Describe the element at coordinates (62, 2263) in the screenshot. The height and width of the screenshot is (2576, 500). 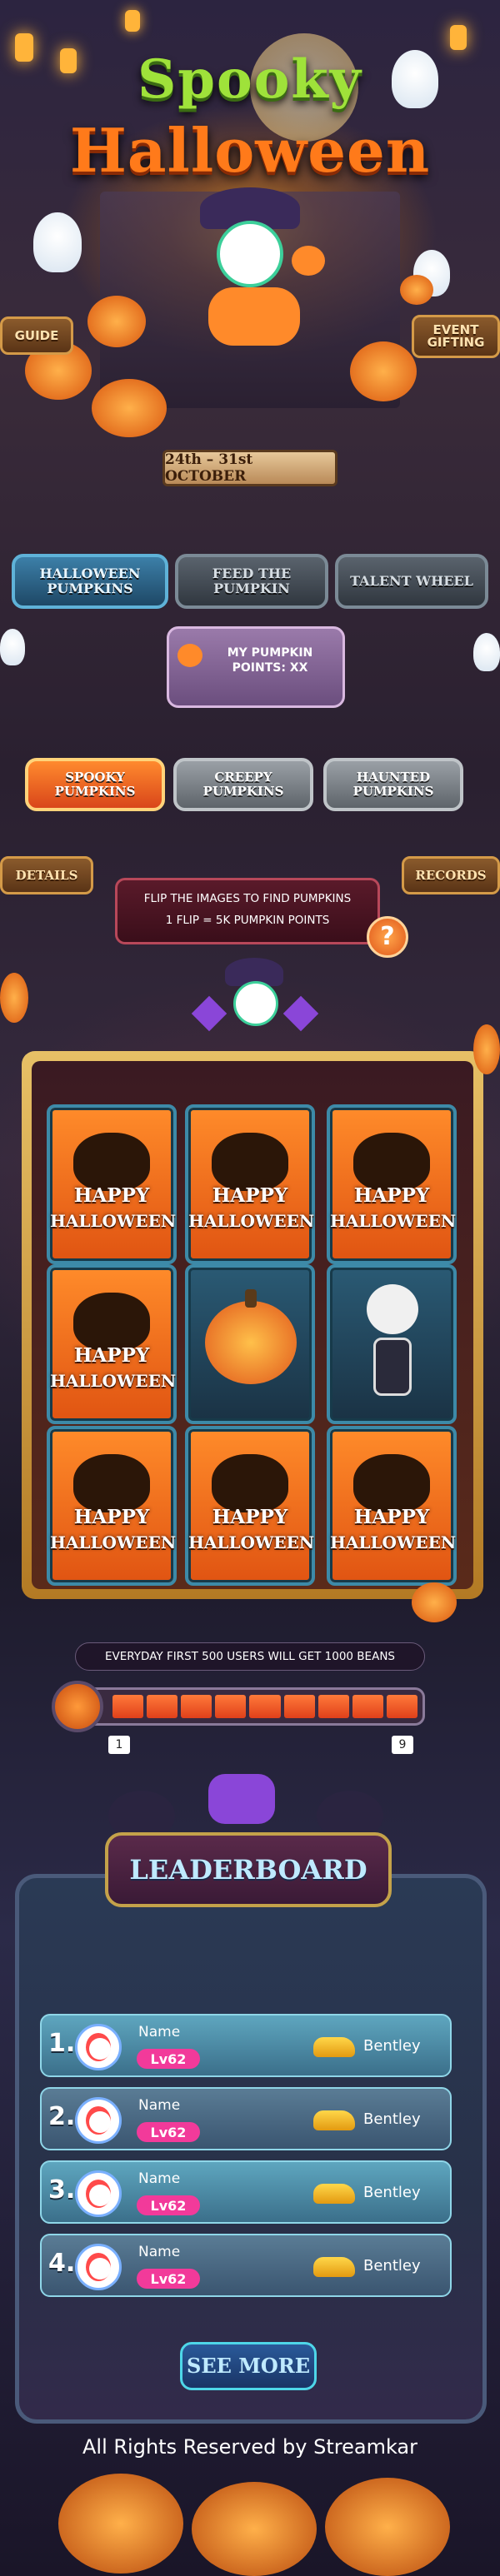
I see `rank-number: 4.` at that location.